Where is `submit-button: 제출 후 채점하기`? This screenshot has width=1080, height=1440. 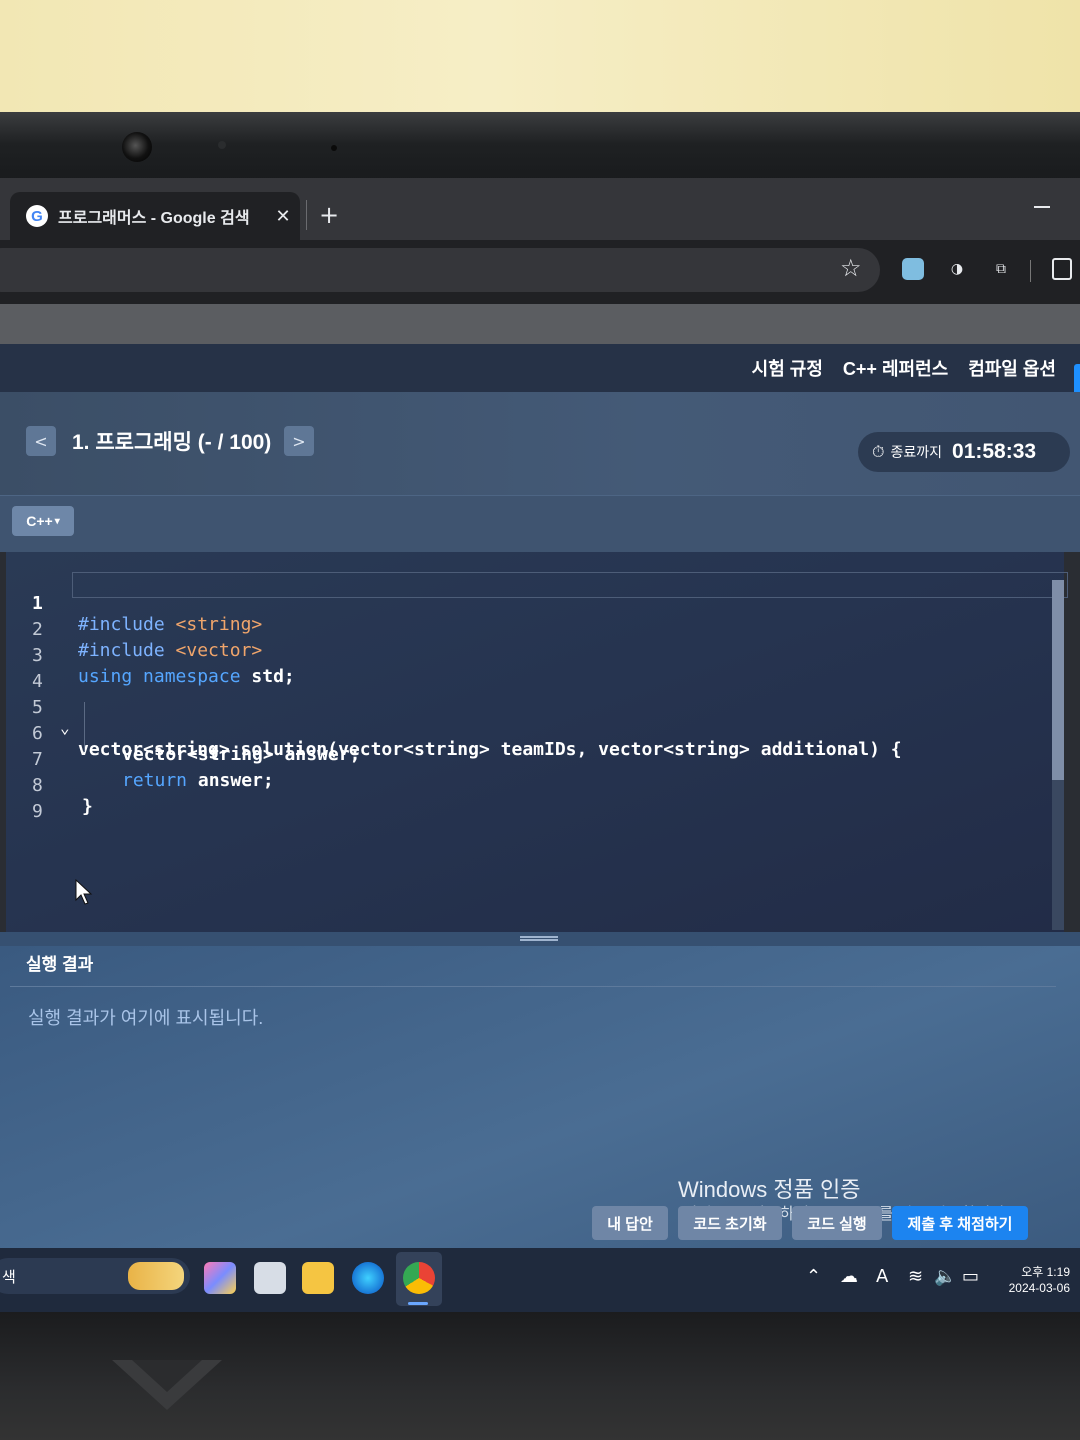 submit-button: 제출 후 채점하기 is located at coordinates (960, 1223).